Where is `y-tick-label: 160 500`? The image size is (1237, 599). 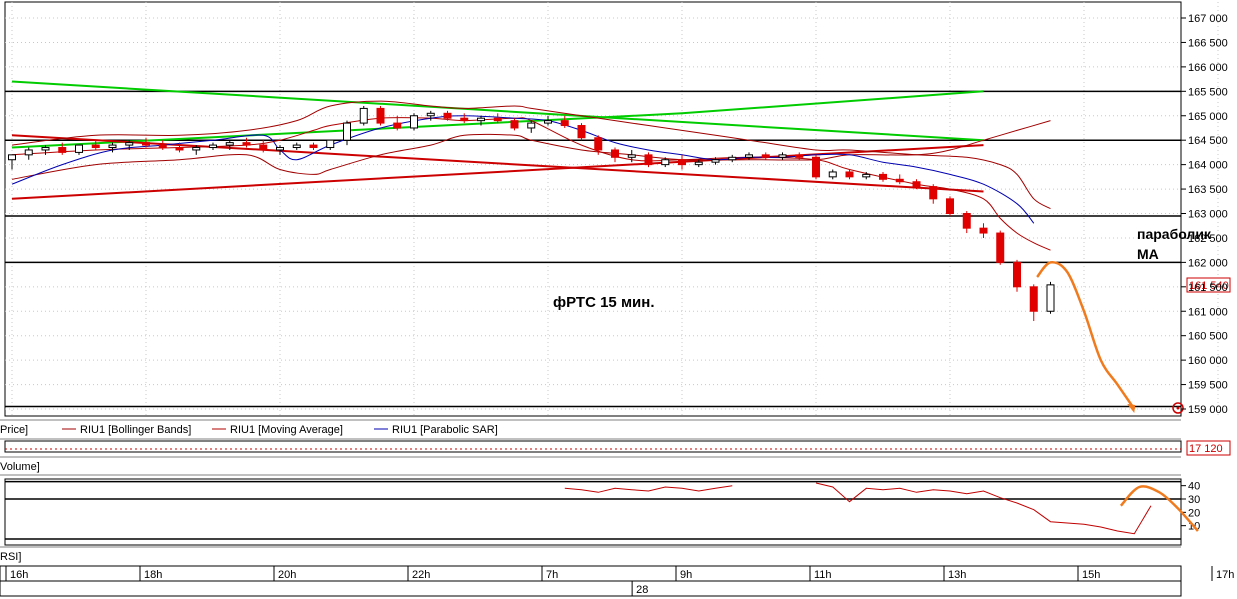 y-tick-label: 160 500 is located at coordinates (1208, 337).